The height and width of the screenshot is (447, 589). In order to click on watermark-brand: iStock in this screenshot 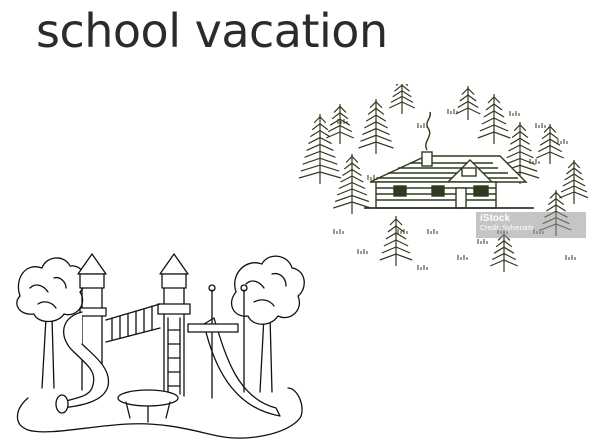, I will do `click(495, 218)`.